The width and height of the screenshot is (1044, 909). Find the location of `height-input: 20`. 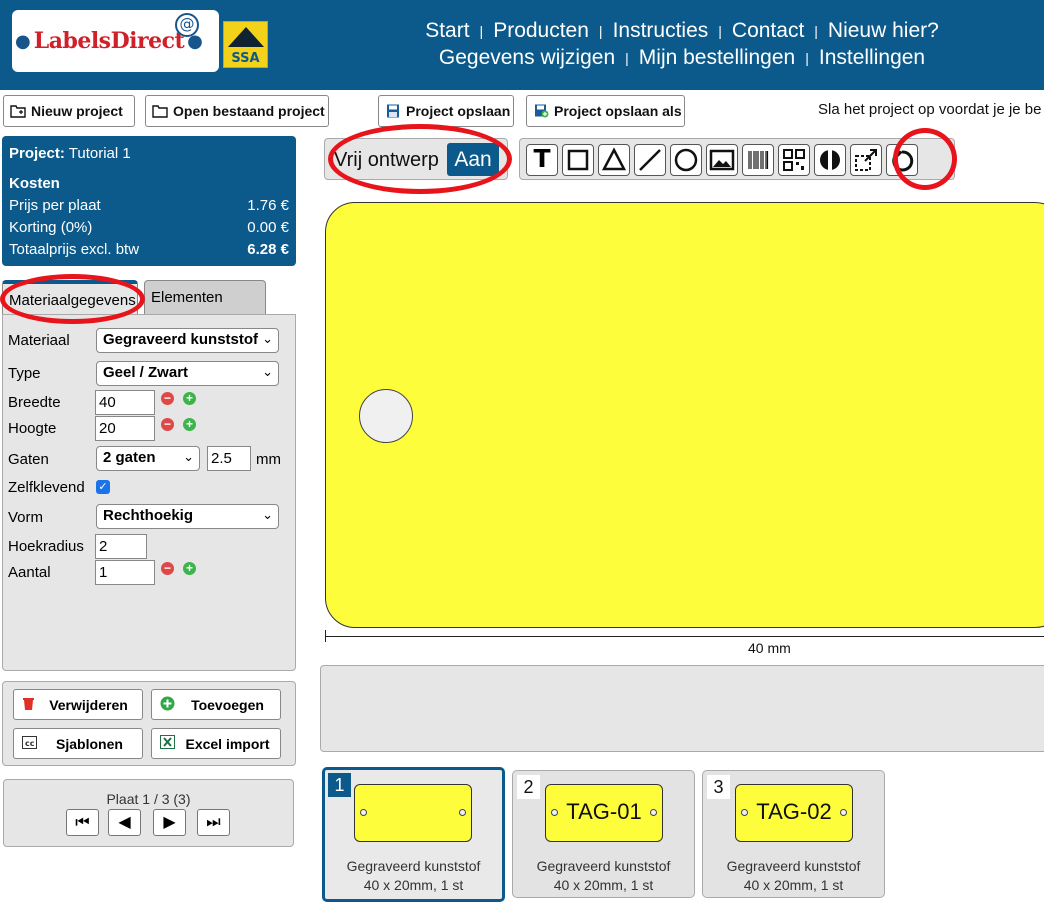

height-input: 20 is located at coordinates (125, 428).